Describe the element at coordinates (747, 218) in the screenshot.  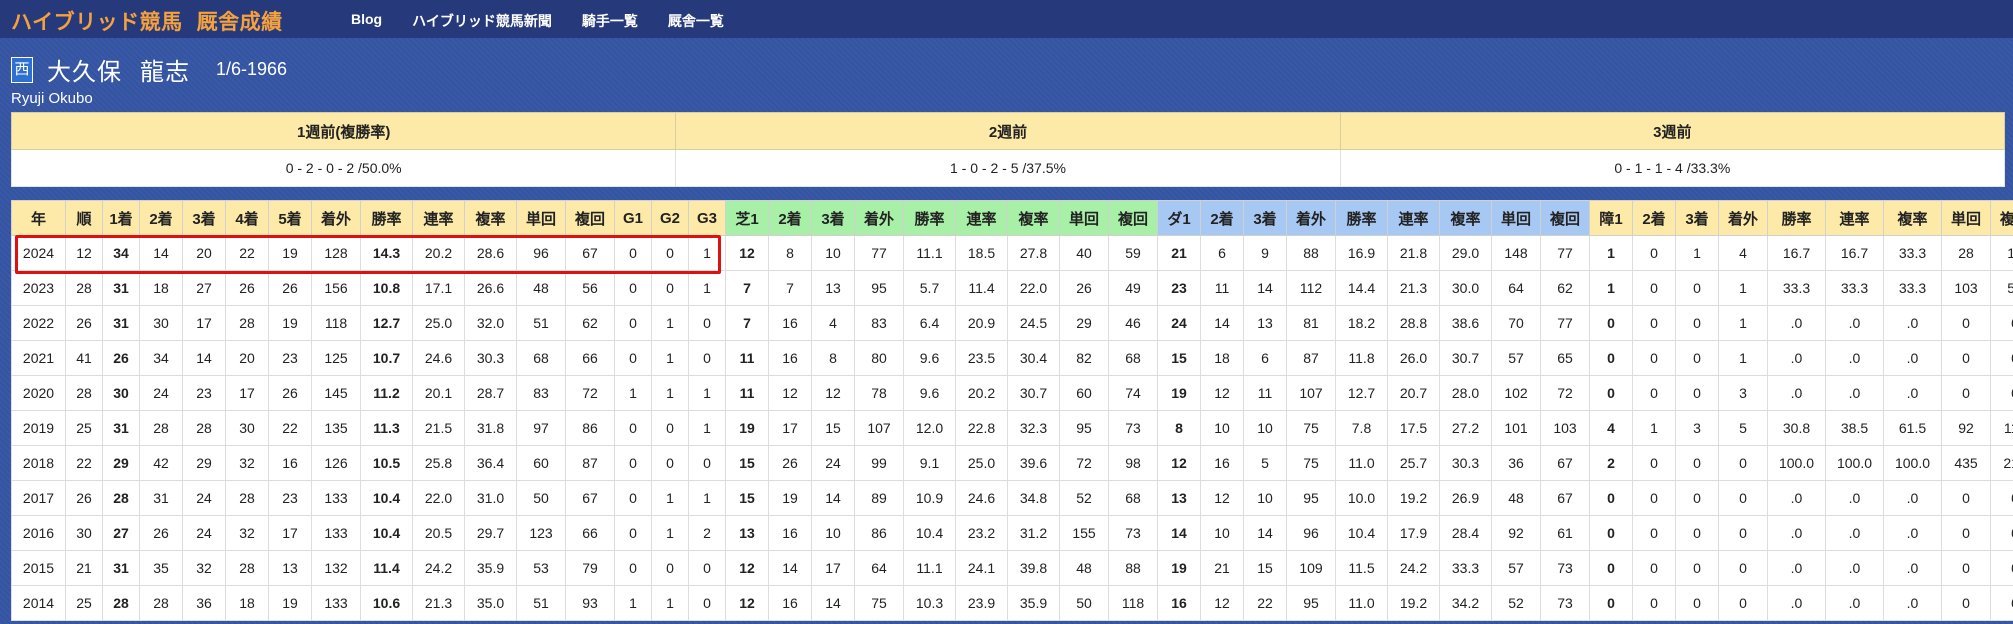
I see `stats-header-cell: 芝1` at that location.